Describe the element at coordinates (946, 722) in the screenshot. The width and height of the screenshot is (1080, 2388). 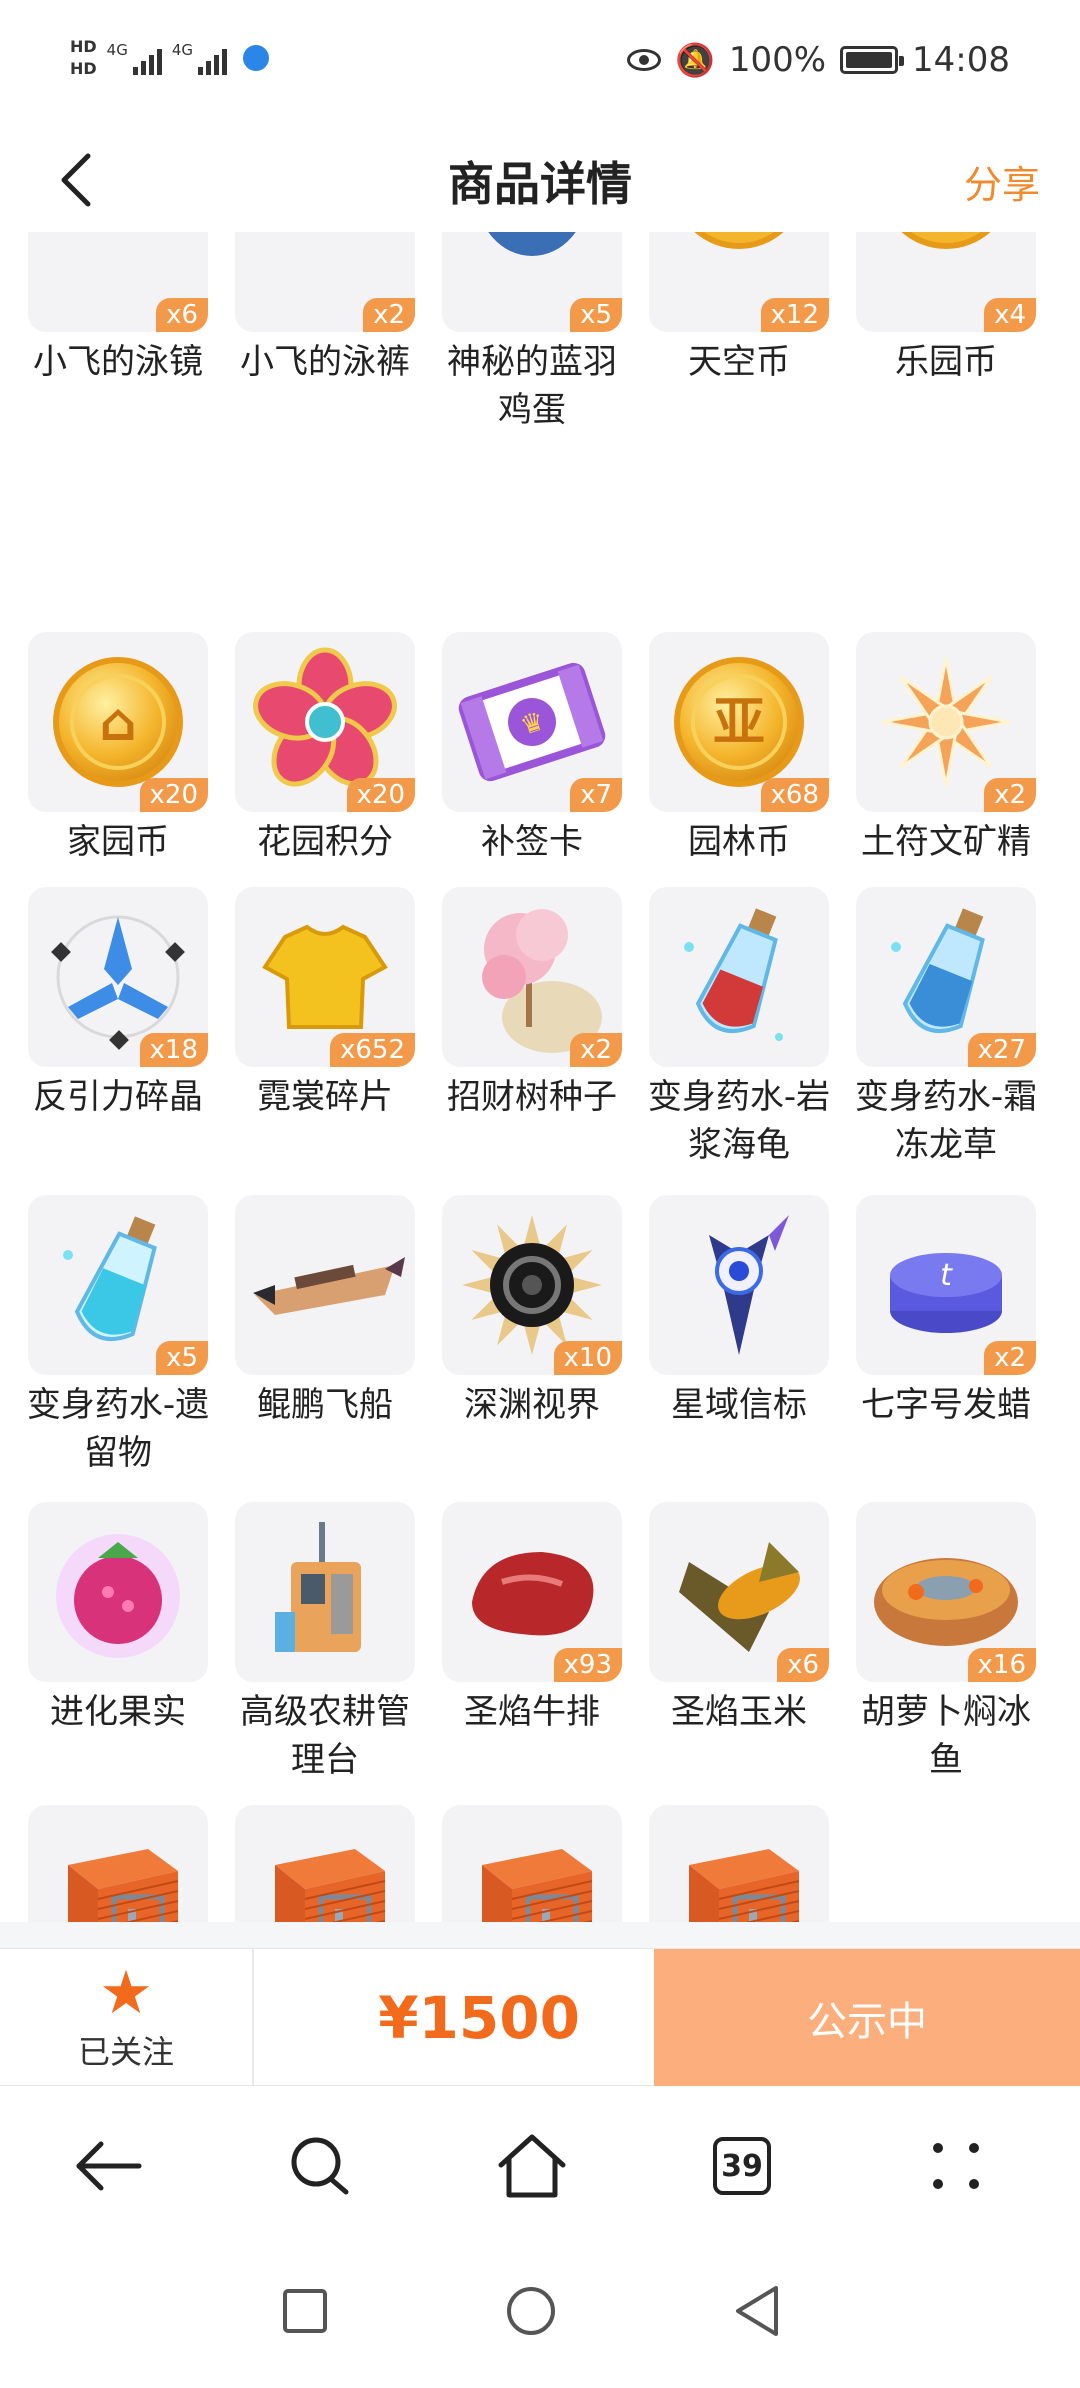
I see `crystal-icon: x2` at that location.